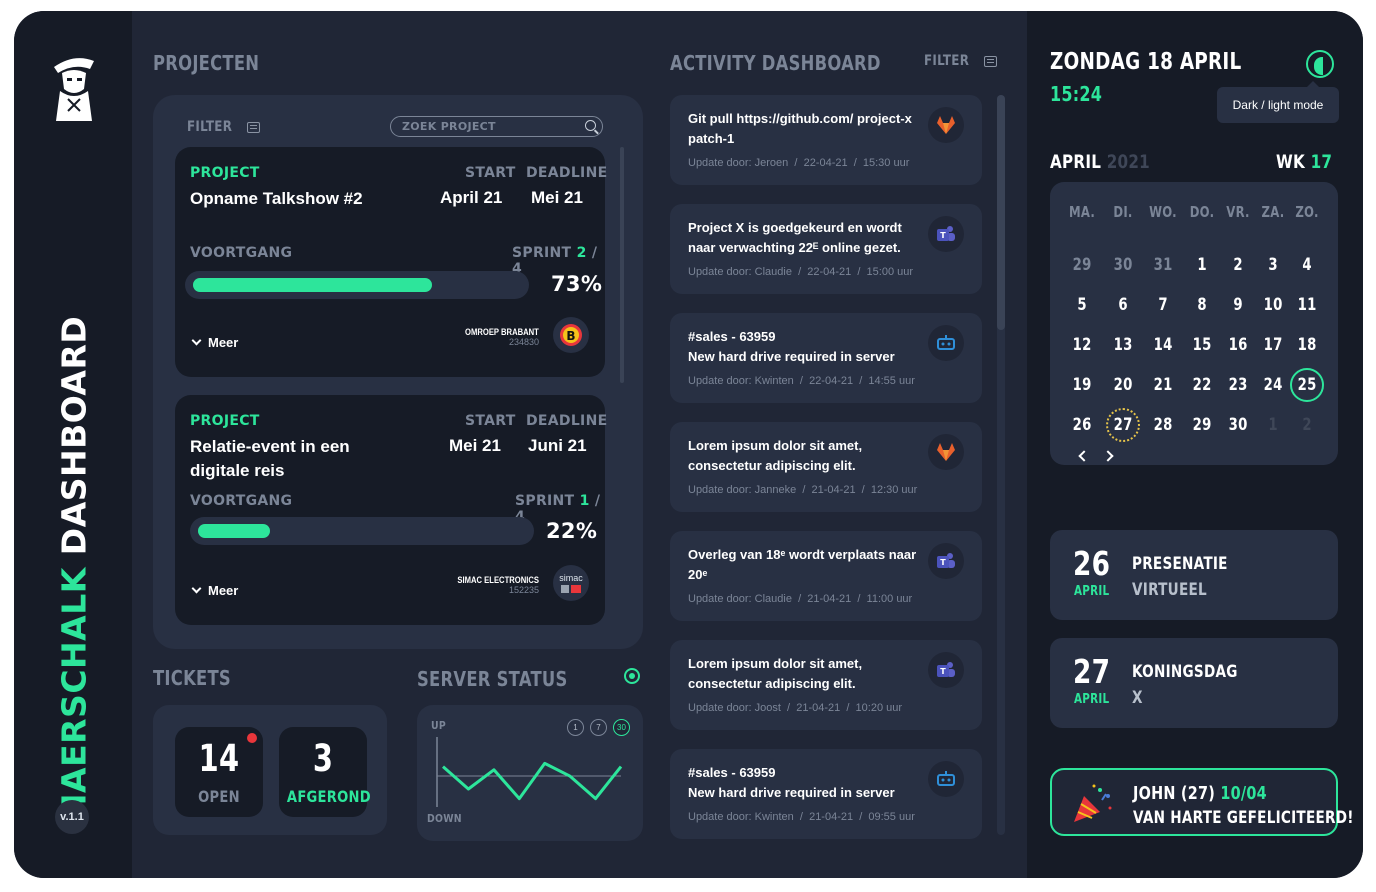 The image size is (1376, 892). Describe the element at coordinates (1001, 212) in the screenshot. I see `activity-scrollbar` at that location.